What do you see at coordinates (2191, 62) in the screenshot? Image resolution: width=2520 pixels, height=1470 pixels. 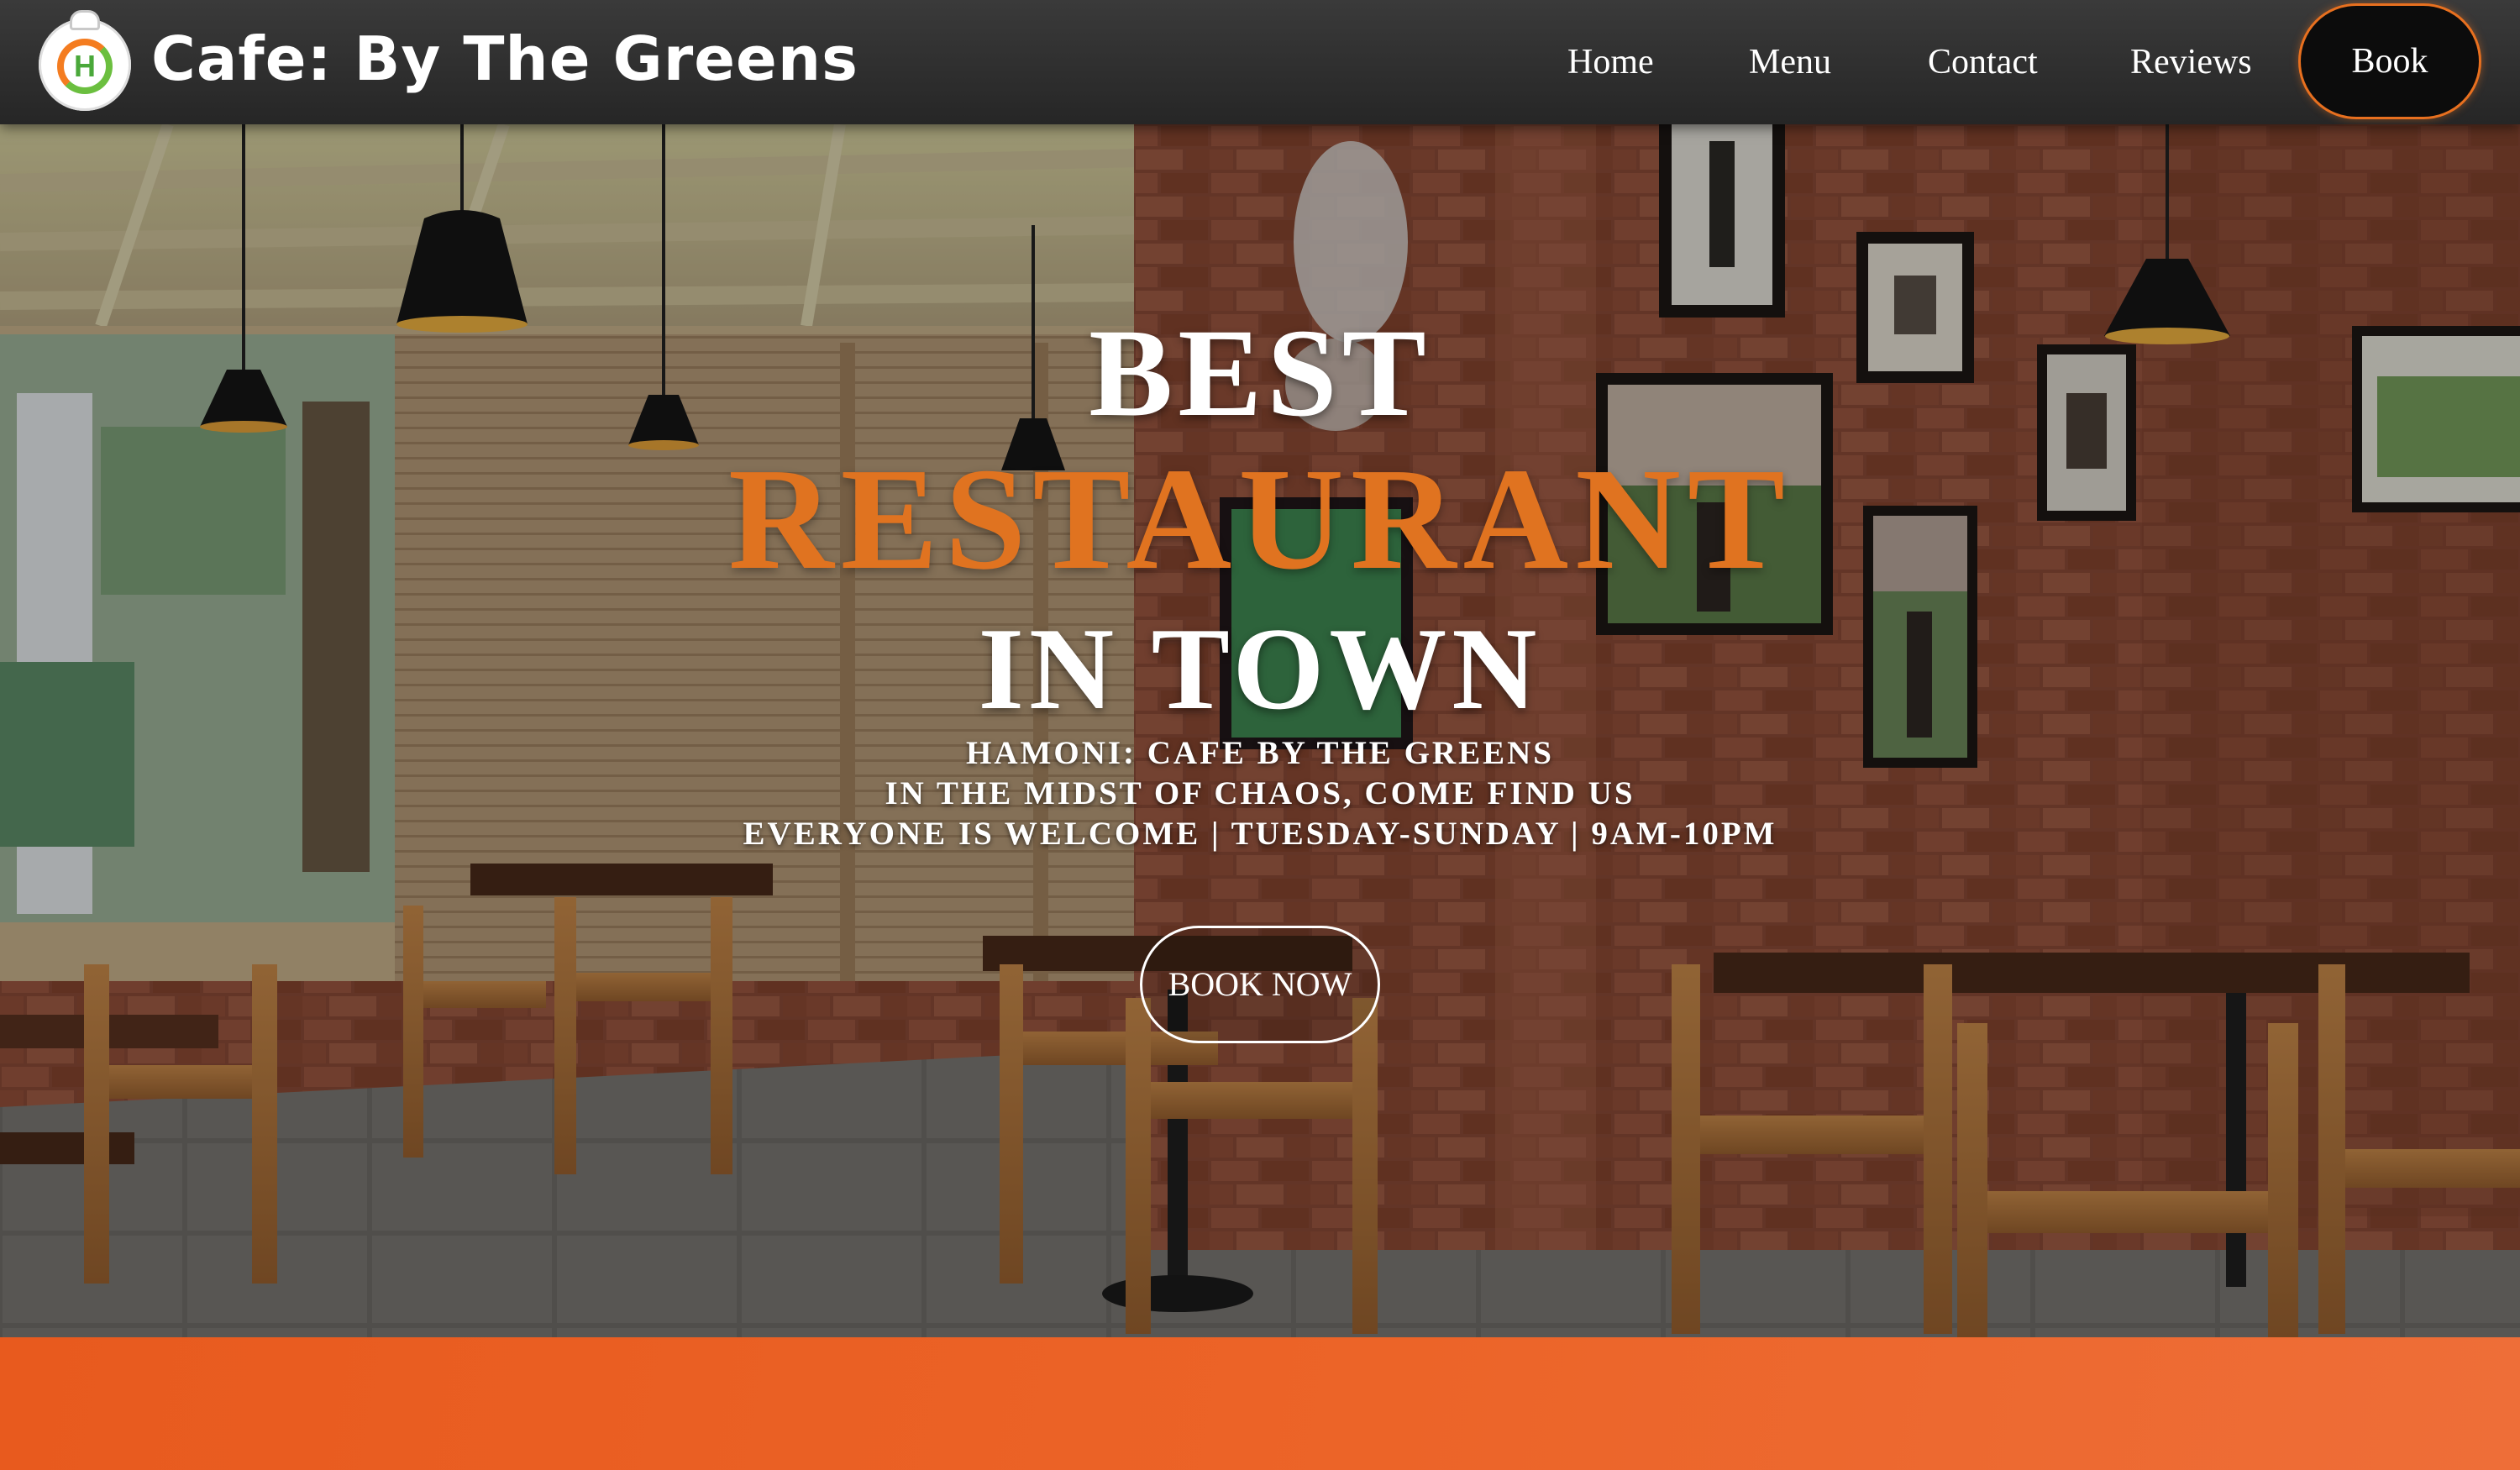 I see `nav-reviews-link: Reviews` at bounding box center [2191, 62].